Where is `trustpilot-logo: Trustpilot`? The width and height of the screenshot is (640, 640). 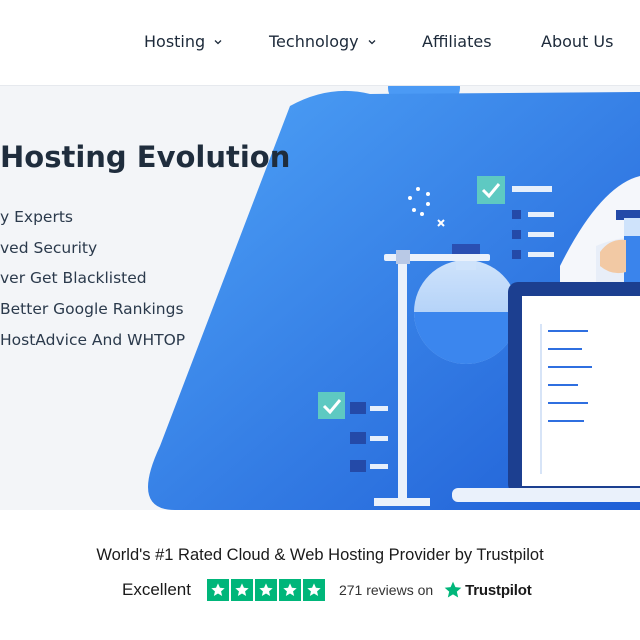 trustpilot-logo: Trustpilot is located at coordinates (487, 590).